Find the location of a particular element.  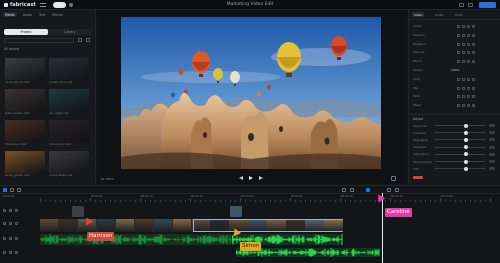

tab-color: Color is located at coordinates (459, 14).